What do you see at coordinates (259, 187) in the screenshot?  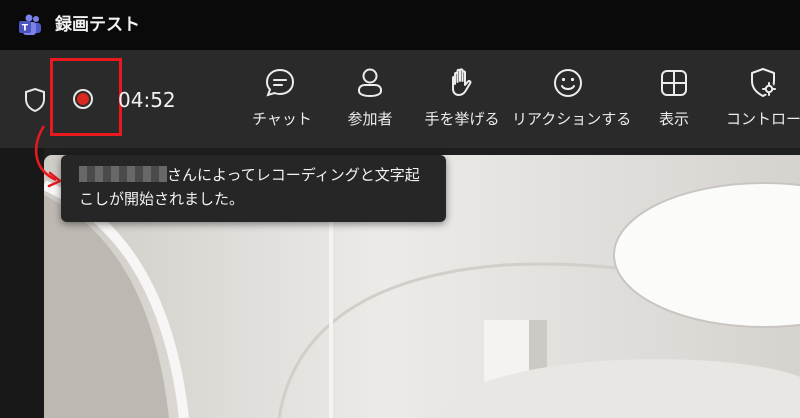 I see `notification-text: さんによってレコーディングと文字起 こしが開始されました。` at bounding box center [259, 187].